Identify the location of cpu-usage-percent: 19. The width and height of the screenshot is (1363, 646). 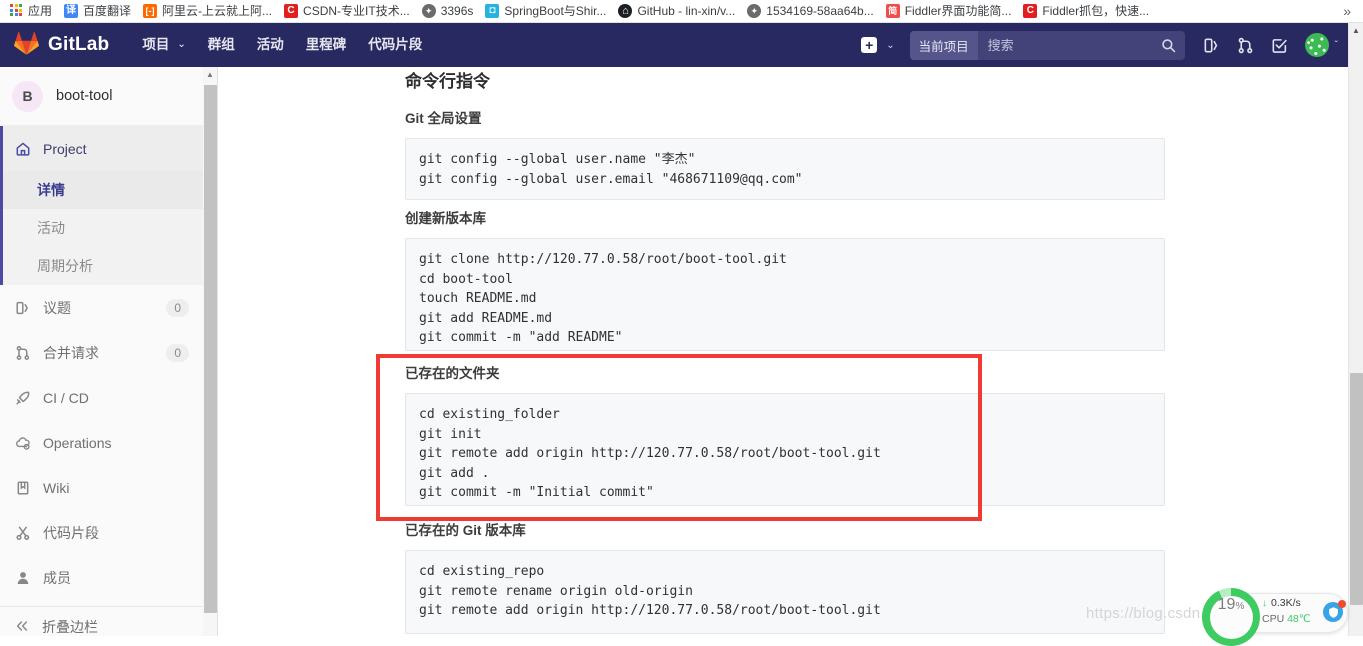
(1226, 604).